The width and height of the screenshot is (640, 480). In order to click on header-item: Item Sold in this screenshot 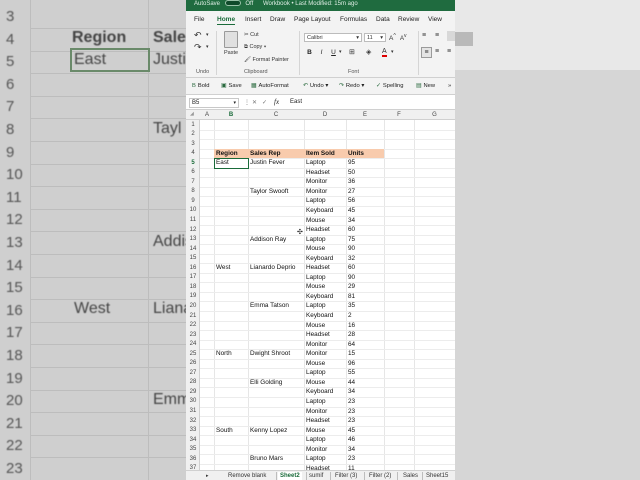, I will do `click(319, 154)`.